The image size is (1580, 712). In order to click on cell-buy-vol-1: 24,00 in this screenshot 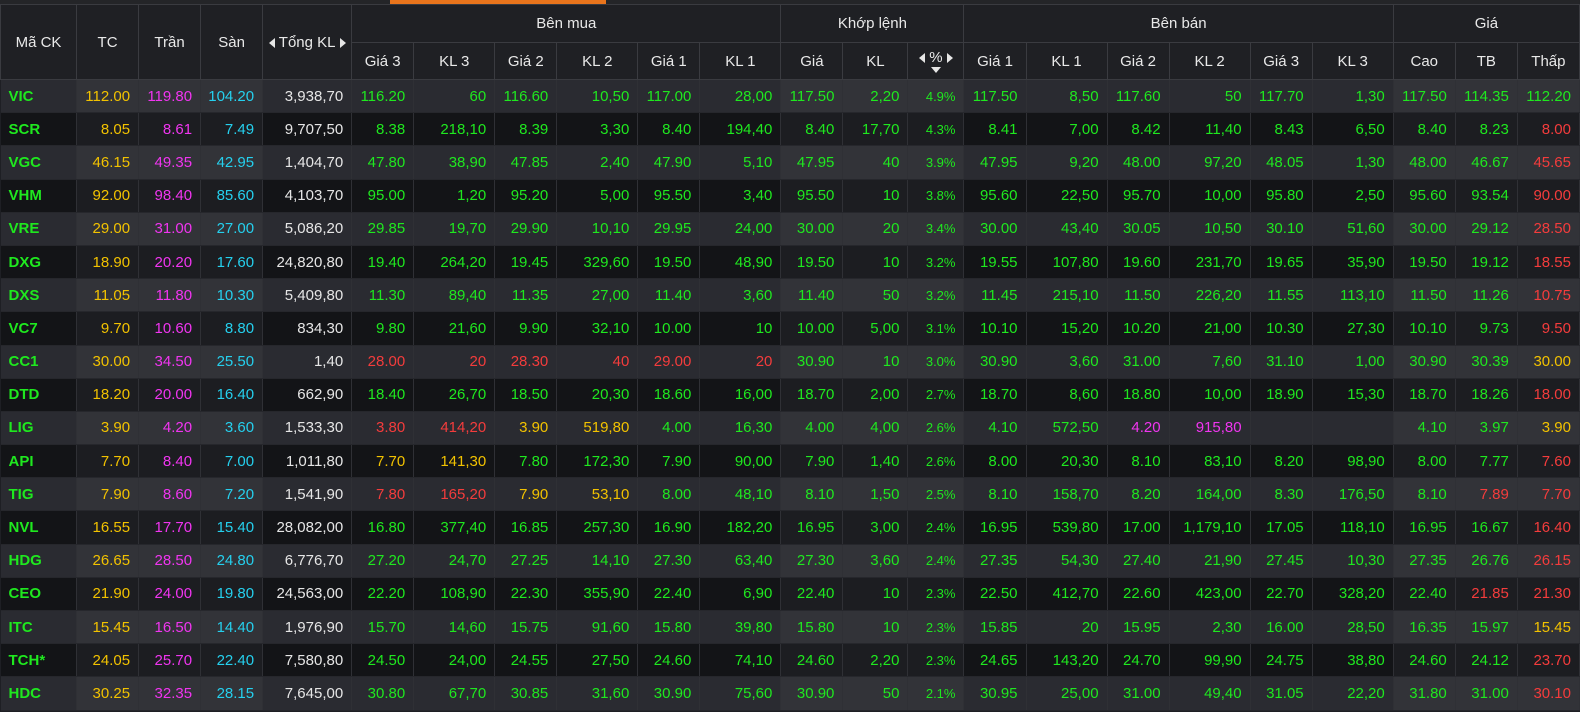, I will do `click(740, 229)`.